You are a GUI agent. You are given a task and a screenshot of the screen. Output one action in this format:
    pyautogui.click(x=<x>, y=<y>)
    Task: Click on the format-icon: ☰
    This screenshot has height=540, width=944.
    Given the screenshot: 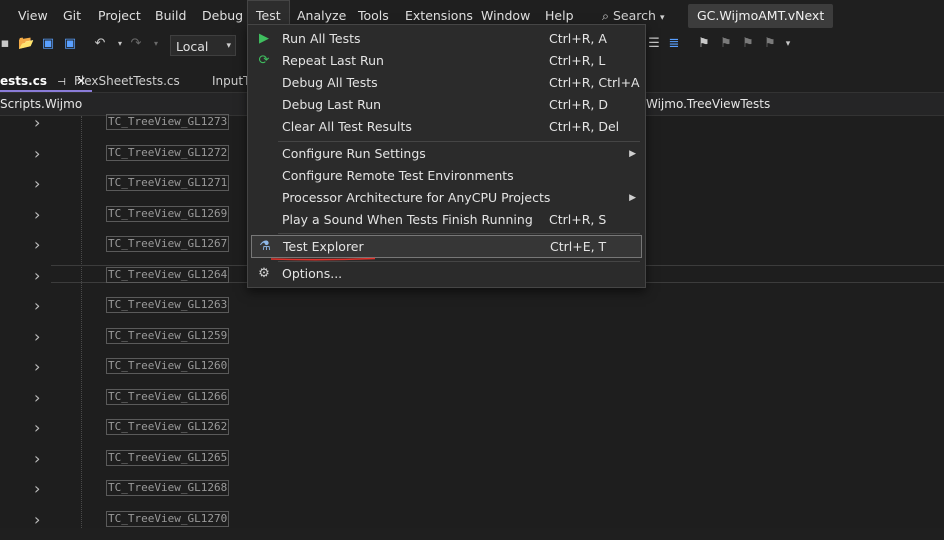 What is the action you would take?
    pyautogui.click(x=654, y=44)
    